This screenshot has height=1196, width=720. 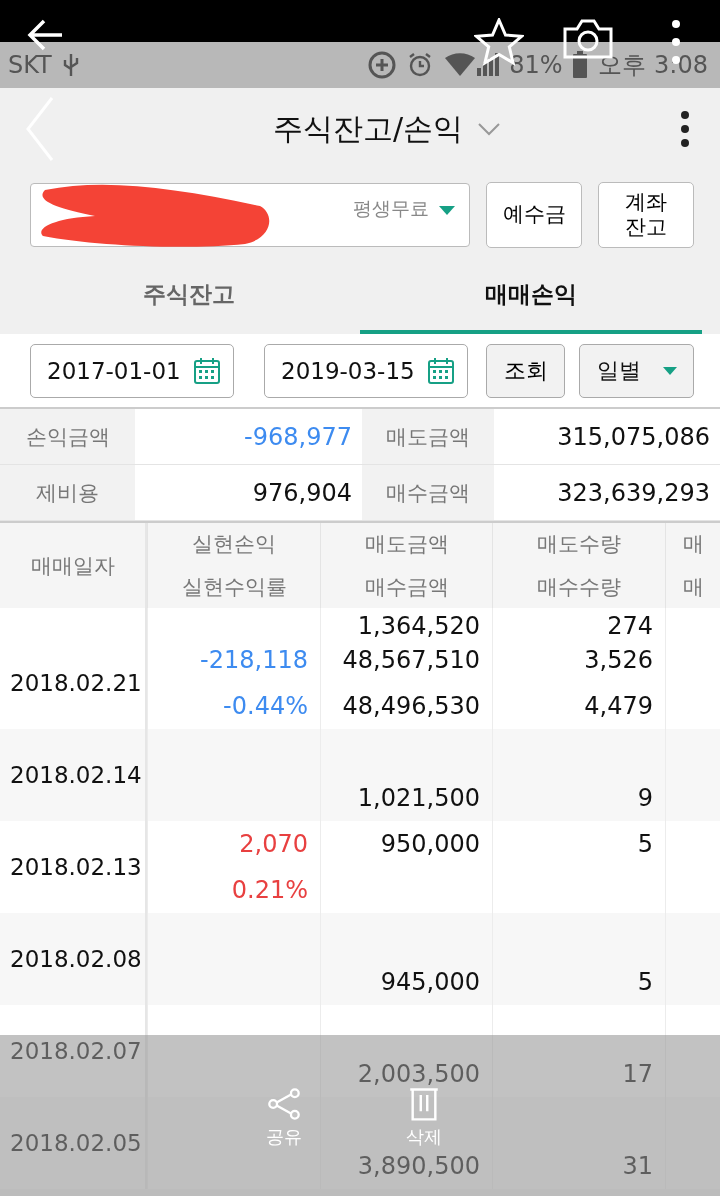 What do you see at coordinates (685, 129) in the screenshot?
I see `more-icon` at bounding box center [685, 129].